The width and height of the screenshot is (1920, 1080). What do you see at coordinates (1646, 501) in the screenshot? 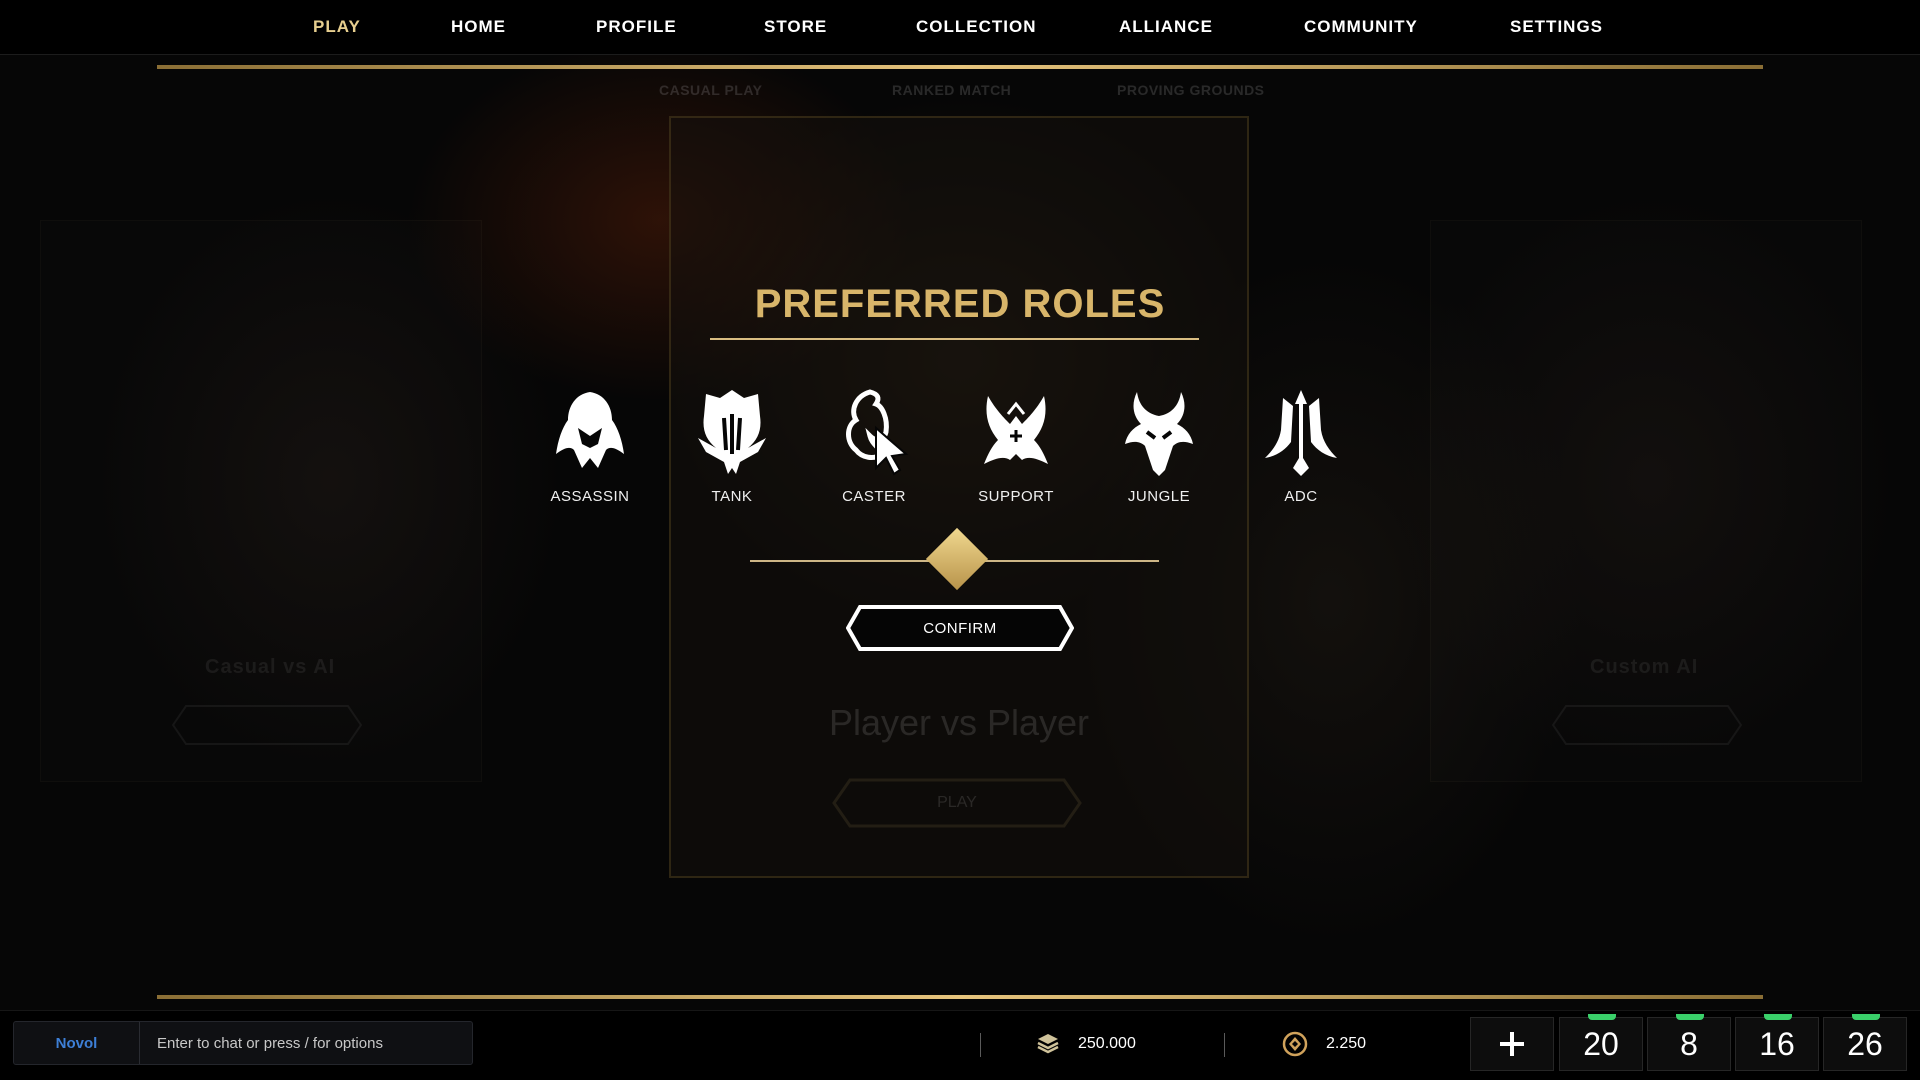
I see `right-mode-card` at bounding box center [1646, 501].